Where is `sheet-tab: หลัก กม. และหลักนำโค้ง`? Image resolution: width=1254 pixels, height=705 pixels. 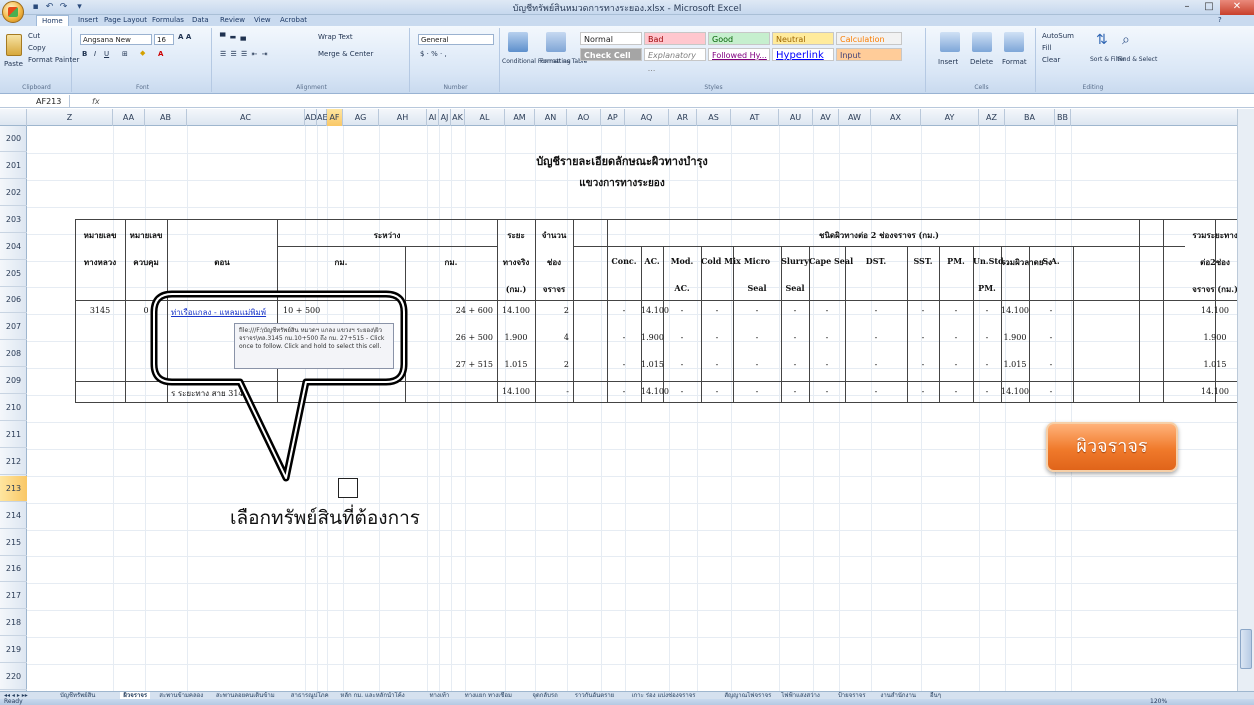
sheet-tab: หลัก กม. และหลักนำโค้ง is located at coordinates (372, 695).